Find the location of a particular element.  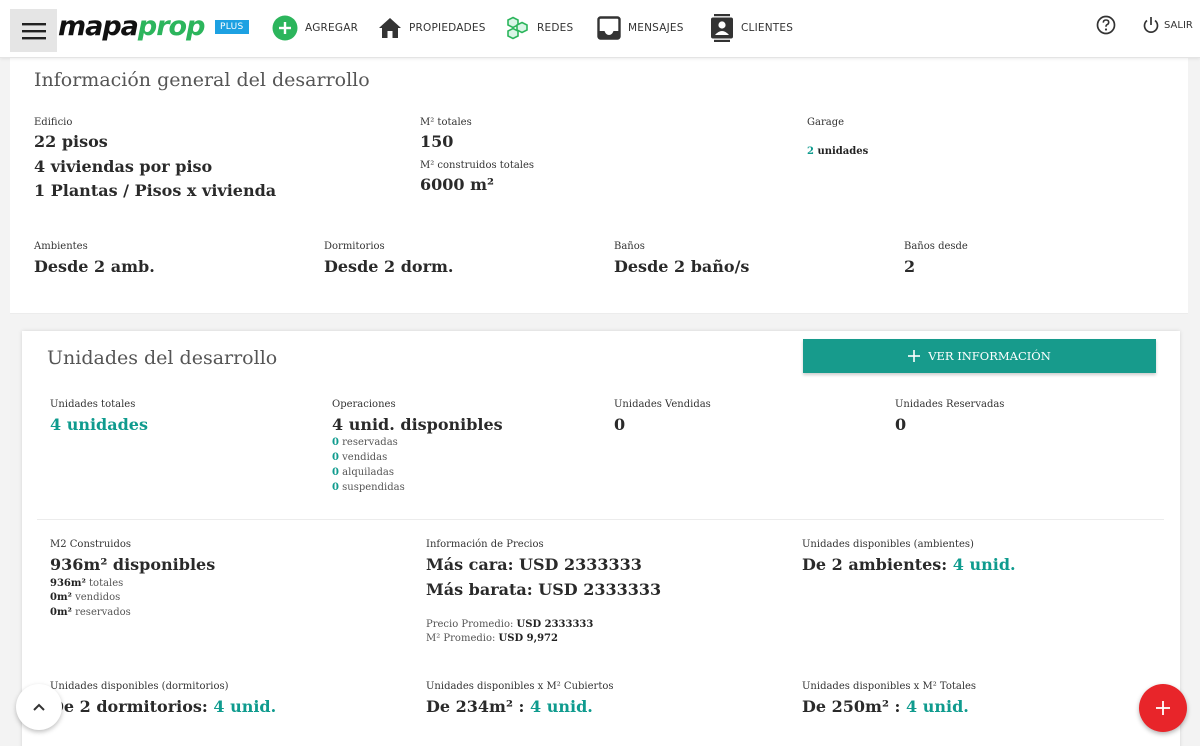

scroll-top-button is located at coordinates (39, 707).